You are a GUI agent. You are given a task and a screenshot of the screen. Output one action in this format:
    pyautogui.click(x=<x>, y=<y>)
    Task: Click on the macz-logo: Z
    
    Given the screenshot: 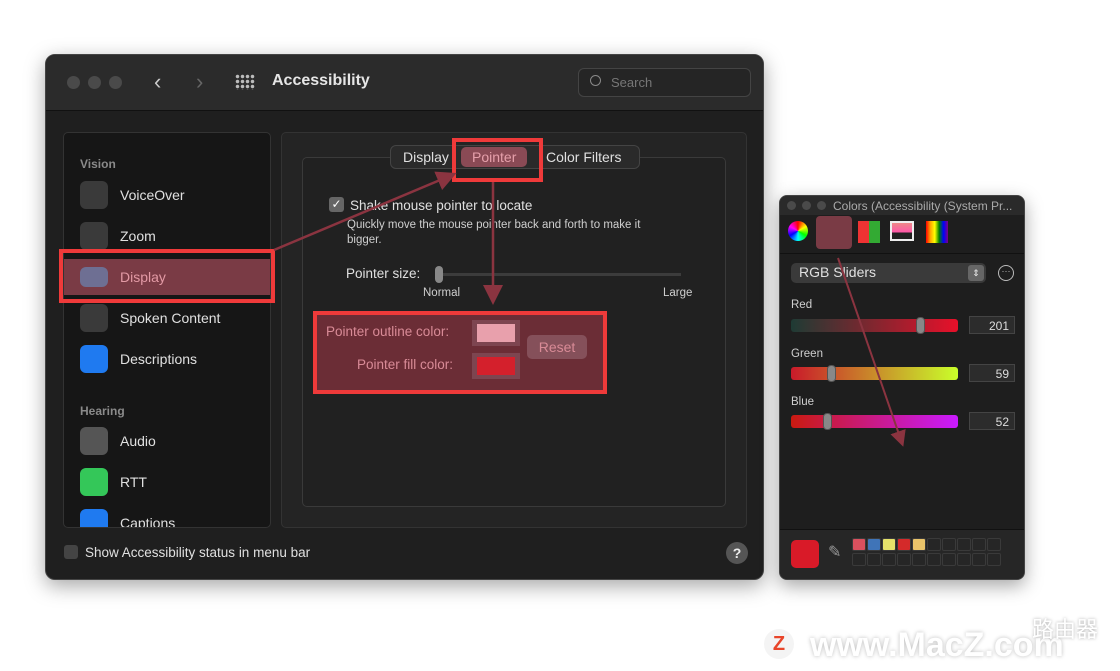 What is the action you would take?
    pyautogui.click(x=779, y=644)
    